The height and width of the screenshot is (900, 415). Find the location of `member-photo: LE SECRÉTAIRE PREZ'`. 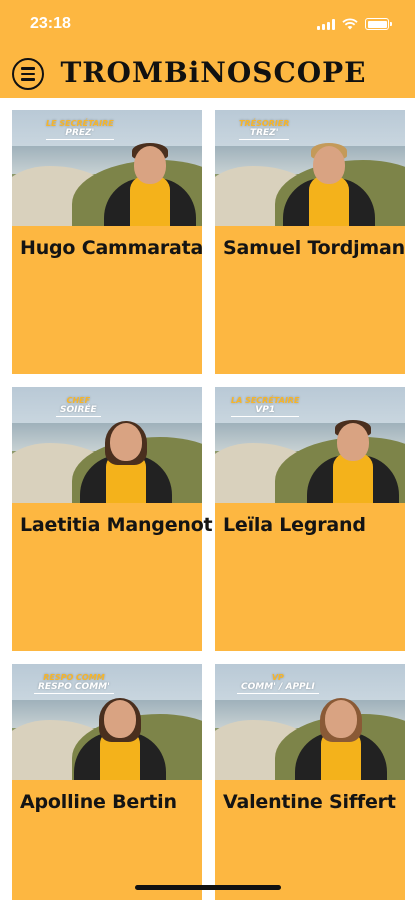

member-photo: LE SECRÉTAIRE PREZ' is located at coordinates (107, 168).